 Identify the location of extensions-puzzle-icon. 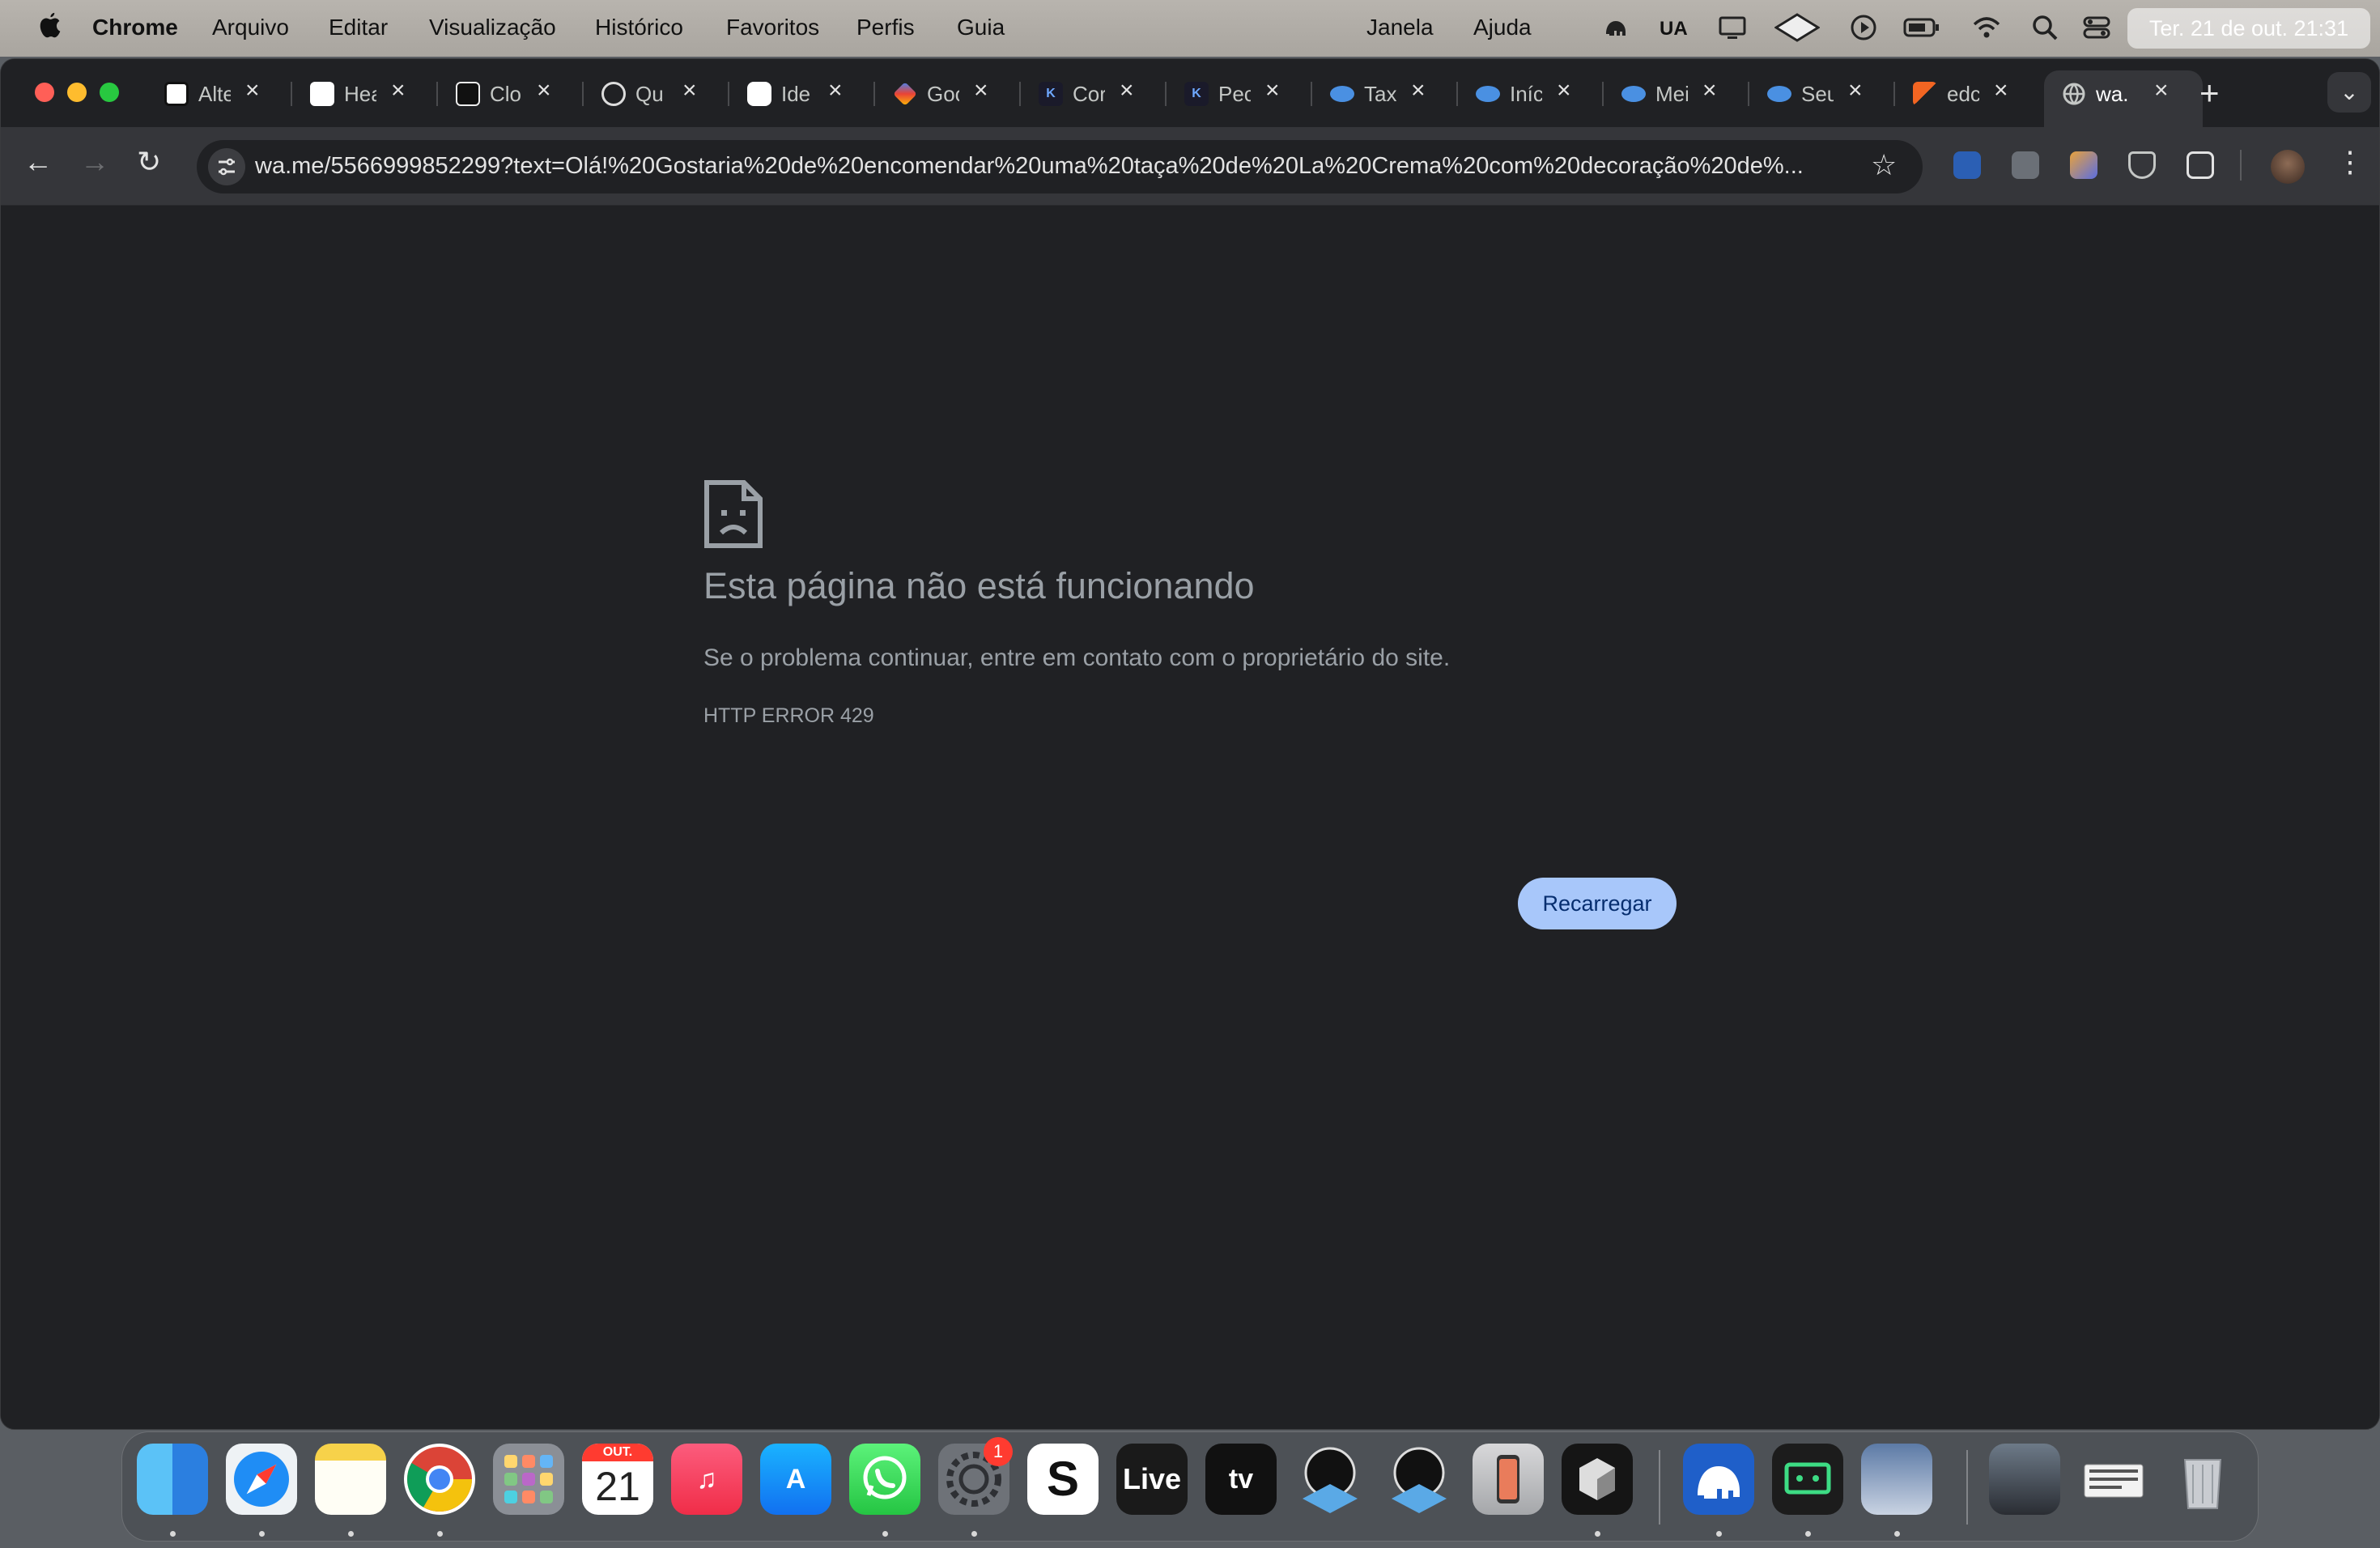
(2200, 165).